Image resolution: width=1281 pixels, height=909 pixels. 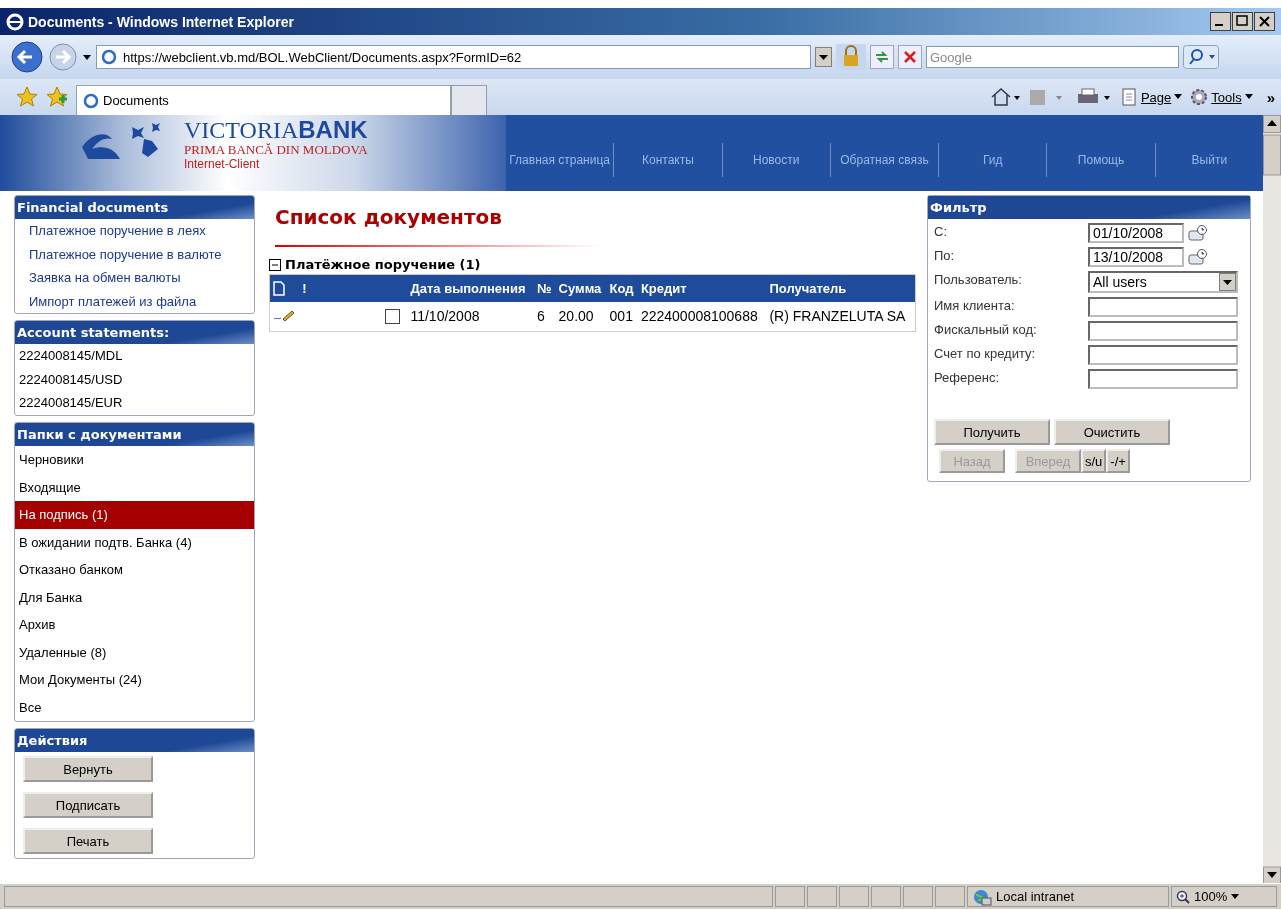 What do you see at coordinates (134, 542) in the screenshot?
I see `folder-item: В ожидании подтв. Банка (4)` at bounding box center [134, 542].